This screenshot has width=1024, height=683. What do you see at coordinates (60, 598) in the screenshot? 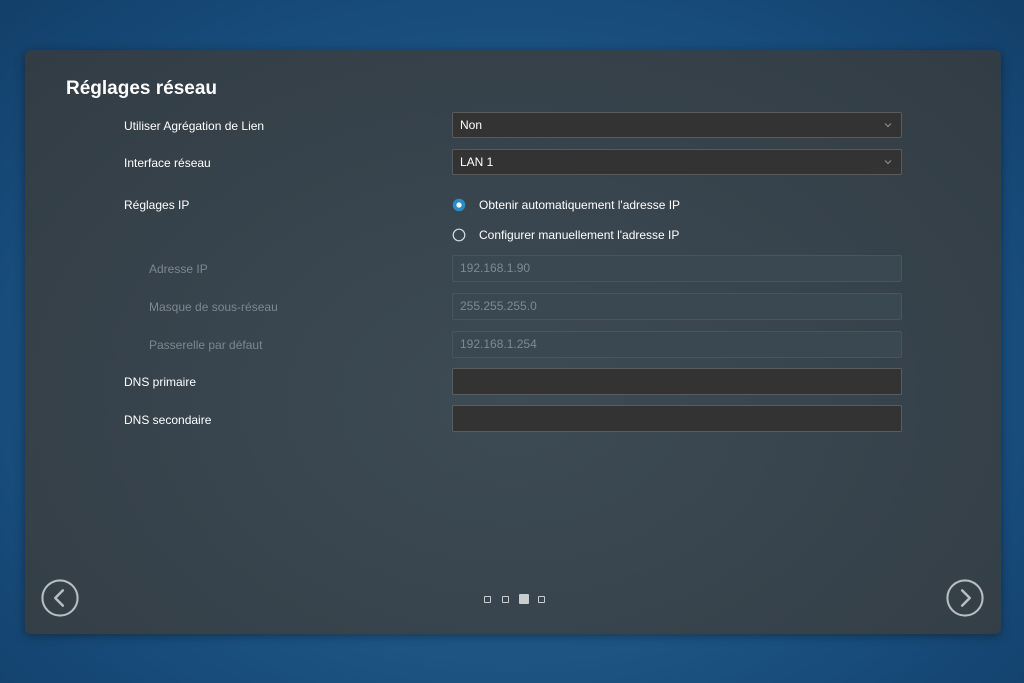
I see `chevron-left-circle-icon` at bounding box center [60, 598].